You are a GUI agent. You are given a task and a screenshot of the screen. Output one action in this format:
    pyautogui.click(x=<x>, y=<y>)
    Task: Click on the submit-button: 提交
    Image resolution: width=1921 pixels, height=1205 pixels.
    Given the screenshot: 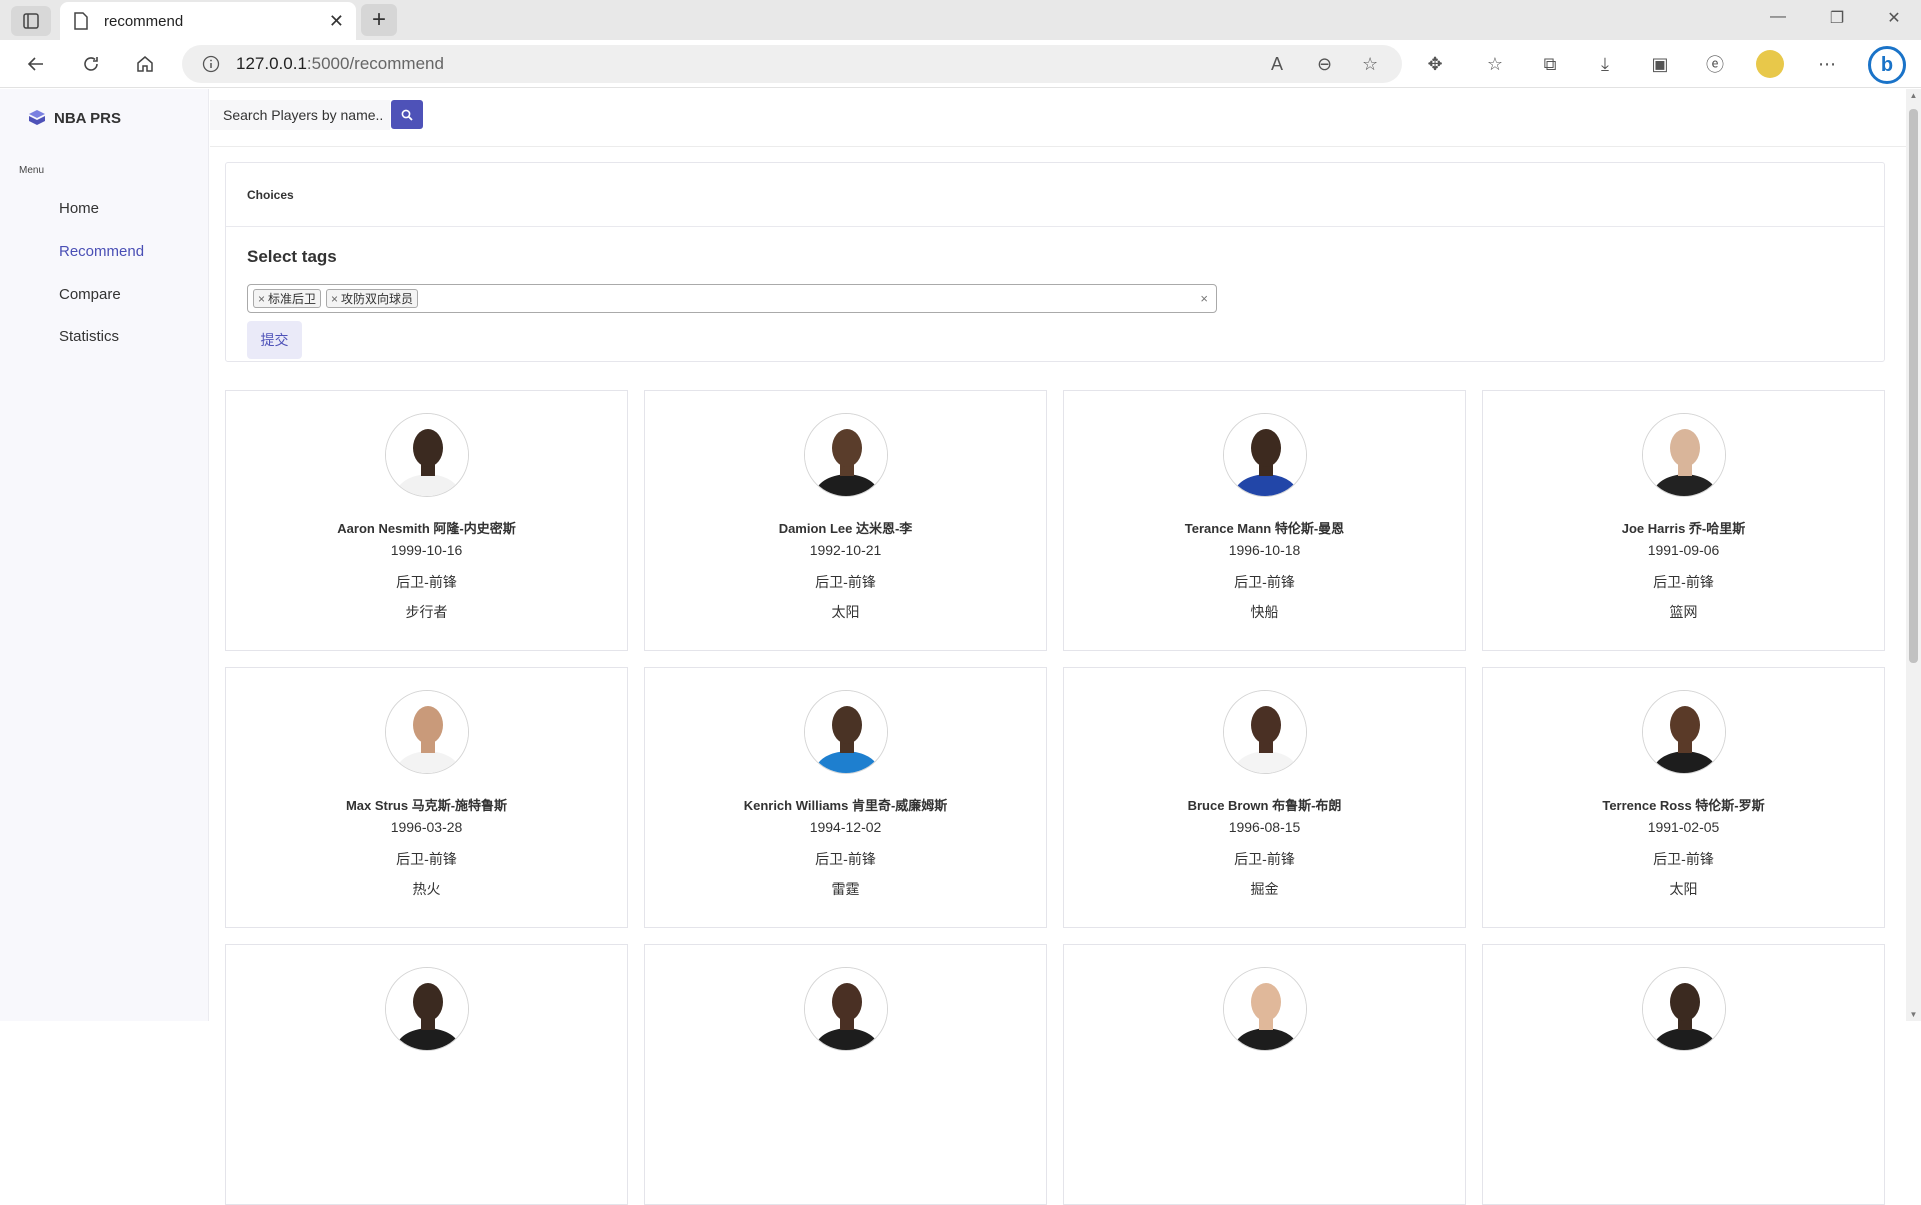 What is the action you would take?
    pyautogui.click(x=274, y=340)
    